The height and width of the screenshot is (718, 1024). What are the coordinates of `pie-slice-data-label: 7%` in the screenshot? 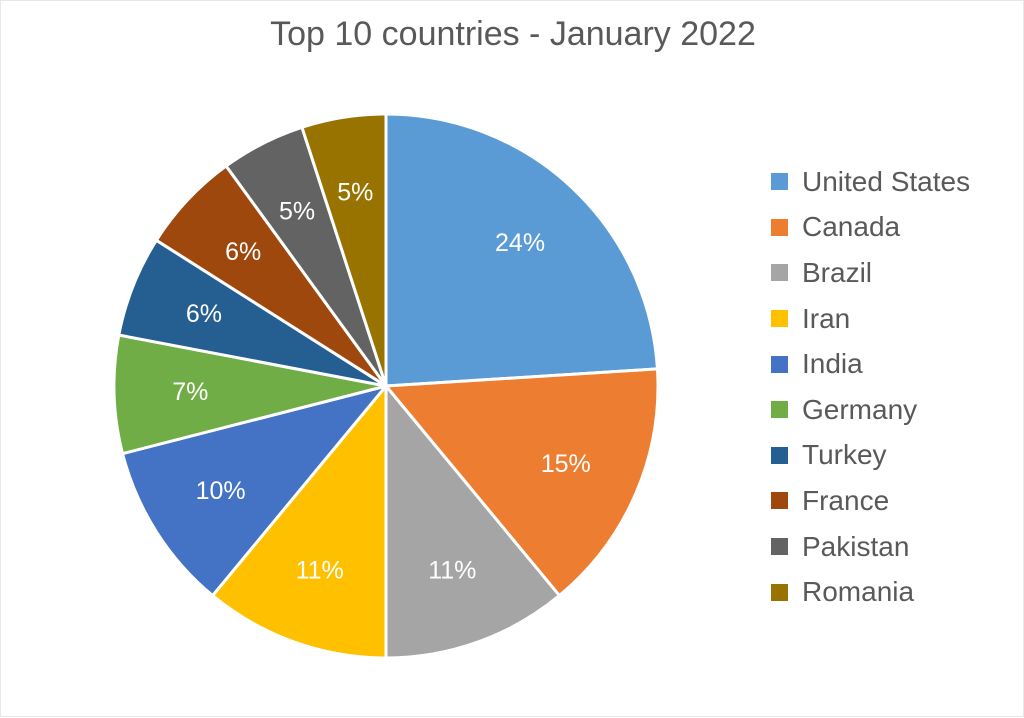 It's located at (190, 392).